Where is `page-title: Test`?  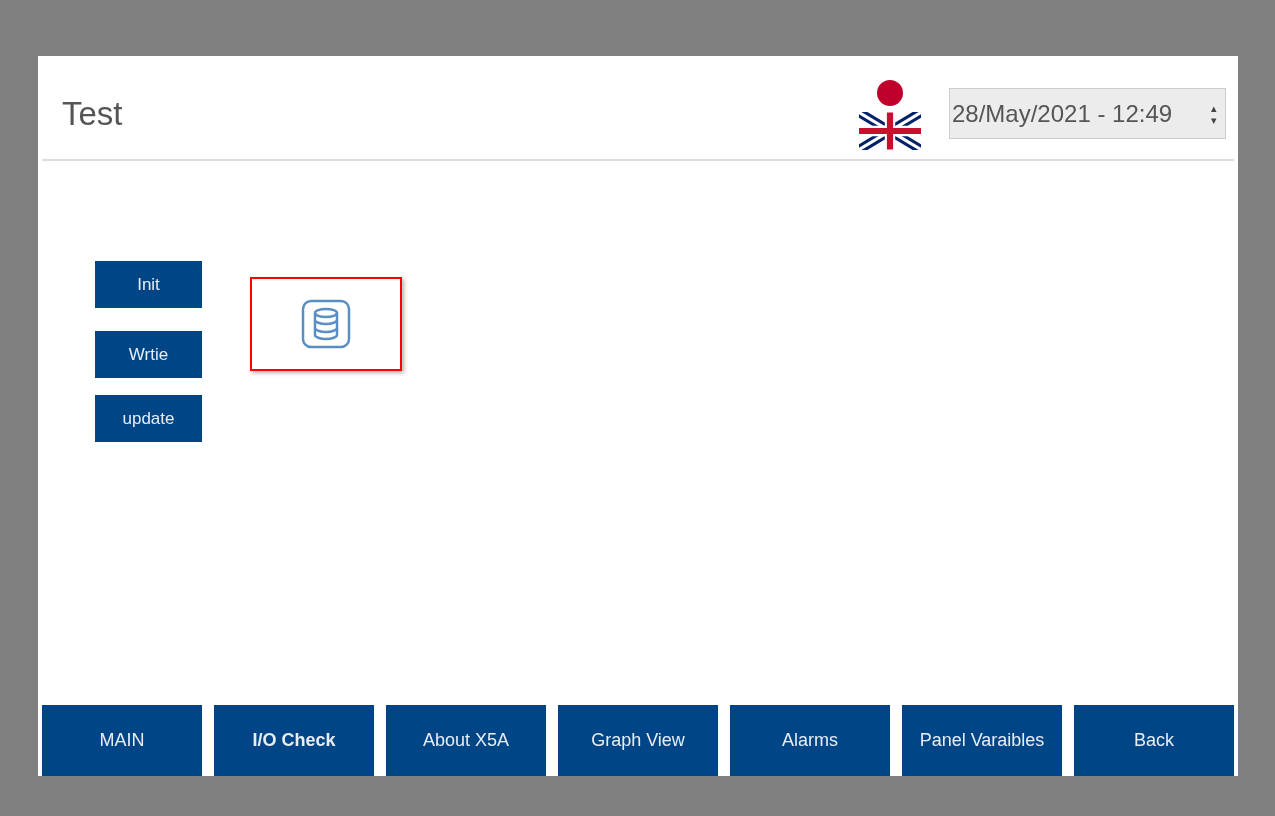
page-title: Test is located at coordinates (92, 113).